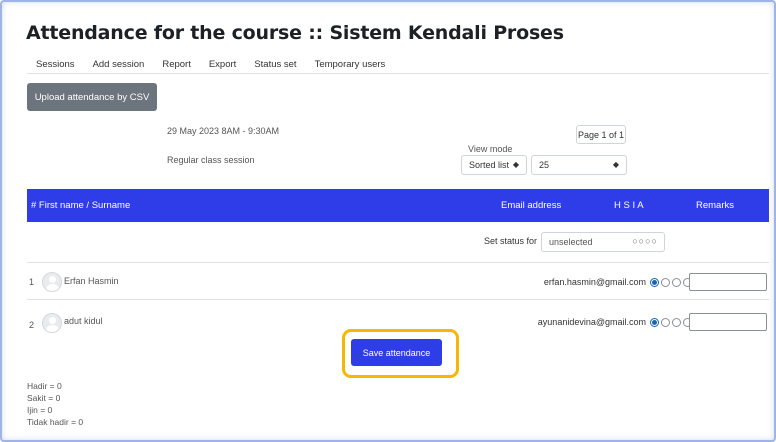  Describe the element at coordinates (80, 205) in the screenshot. I see `header-name: # First name / Surname` at that location.